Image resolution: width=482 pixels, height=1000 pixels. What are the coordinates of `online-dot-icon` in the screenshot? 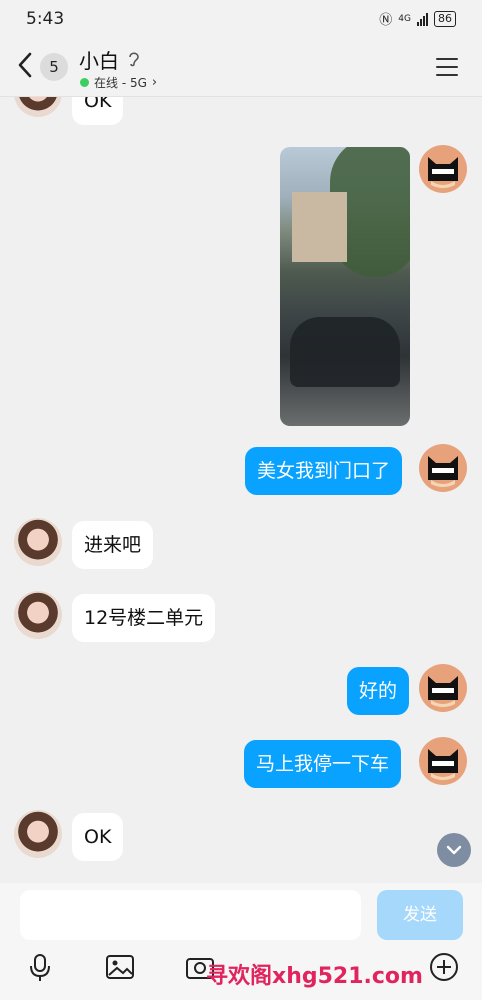 It's located at (84, 82).